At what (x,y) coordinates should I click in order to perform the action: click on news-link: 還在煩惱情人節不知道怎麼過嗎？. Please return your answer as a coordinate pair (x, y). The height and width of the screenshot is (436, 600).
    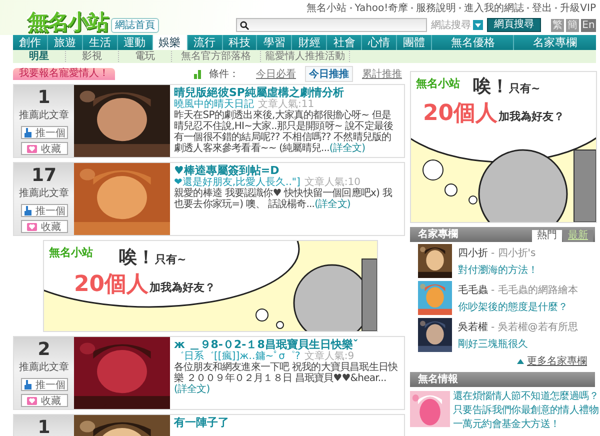
    Looking at the image, I should click on (526, 397).